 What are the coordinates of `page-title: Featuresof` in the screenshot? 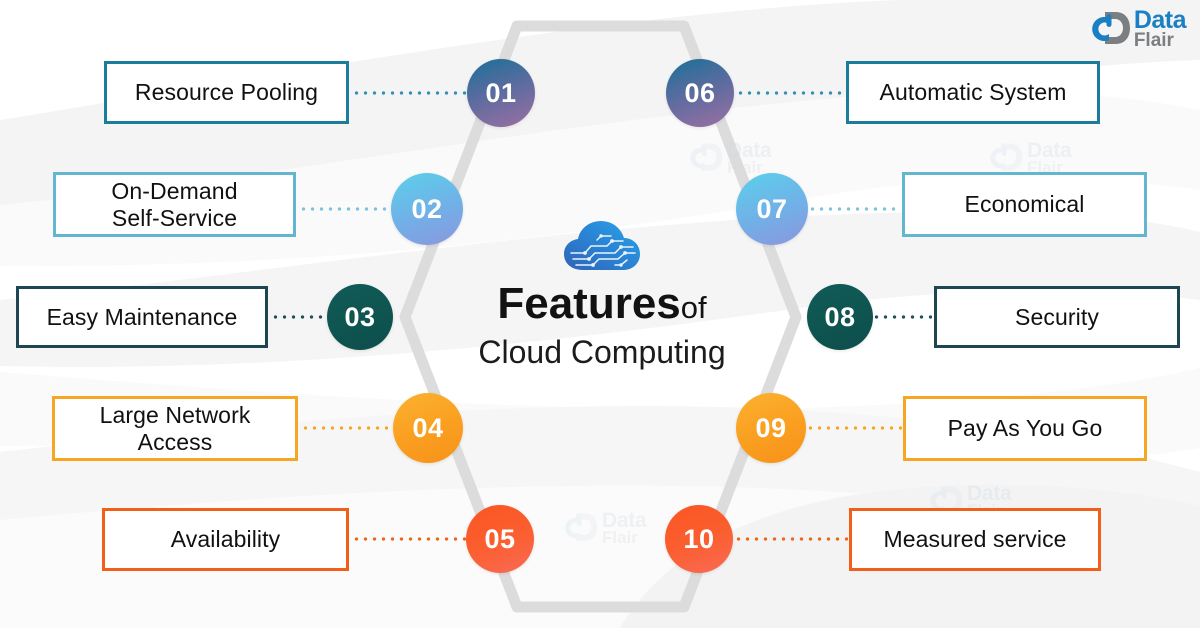 It's located at (602, 304).